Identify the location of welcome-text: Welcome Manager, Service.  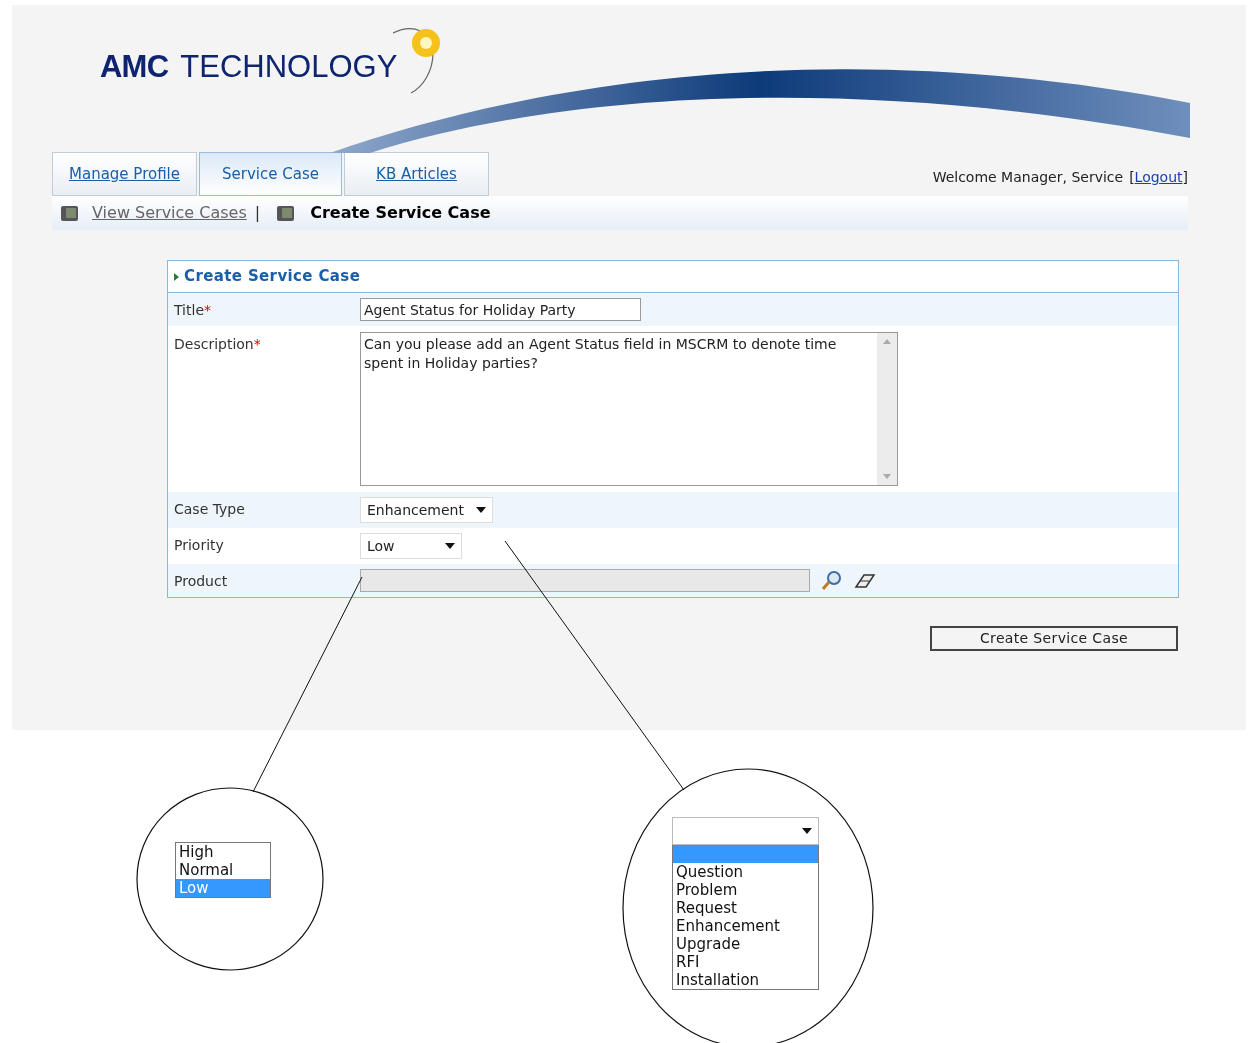
(1028, 177).